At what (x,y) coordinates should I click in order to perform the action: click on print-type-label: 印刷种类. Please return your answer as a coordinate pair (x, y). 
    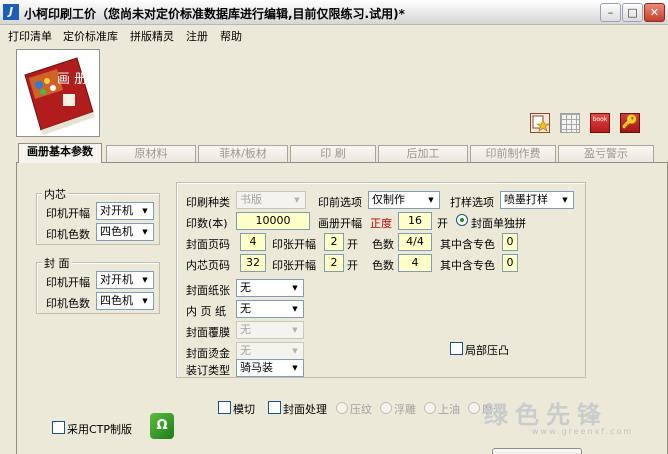
    Looking at the image, I should click on (208, 202).